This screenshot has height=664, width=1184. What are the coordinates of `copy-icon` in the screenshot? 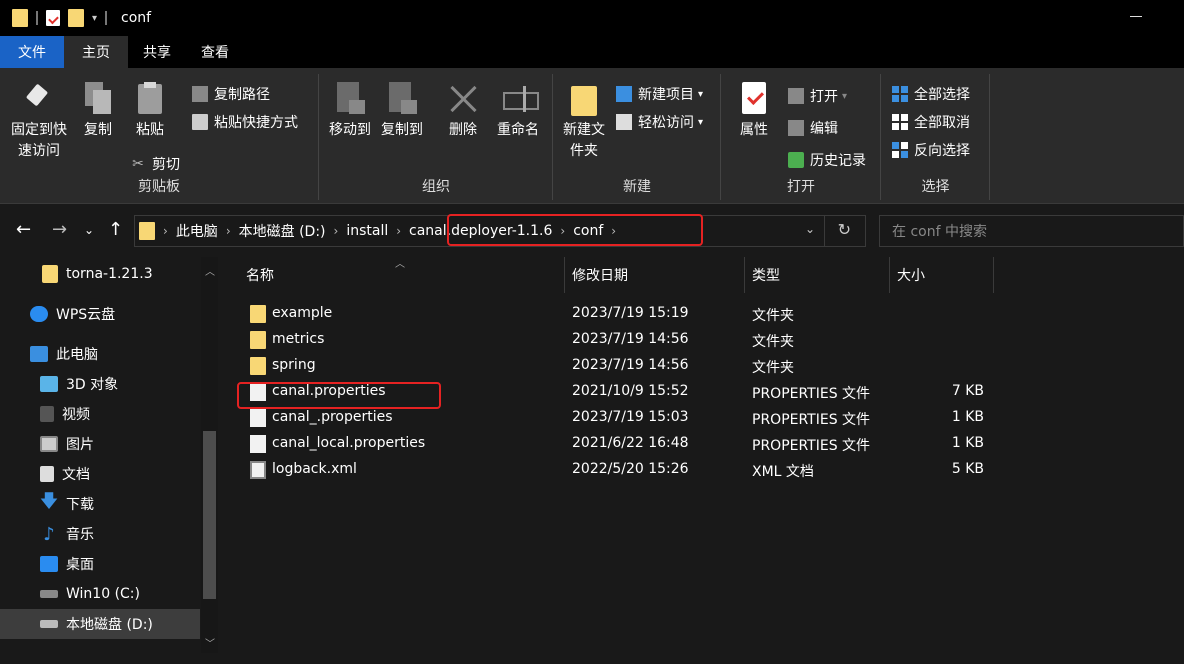 It's located at (98, 99).